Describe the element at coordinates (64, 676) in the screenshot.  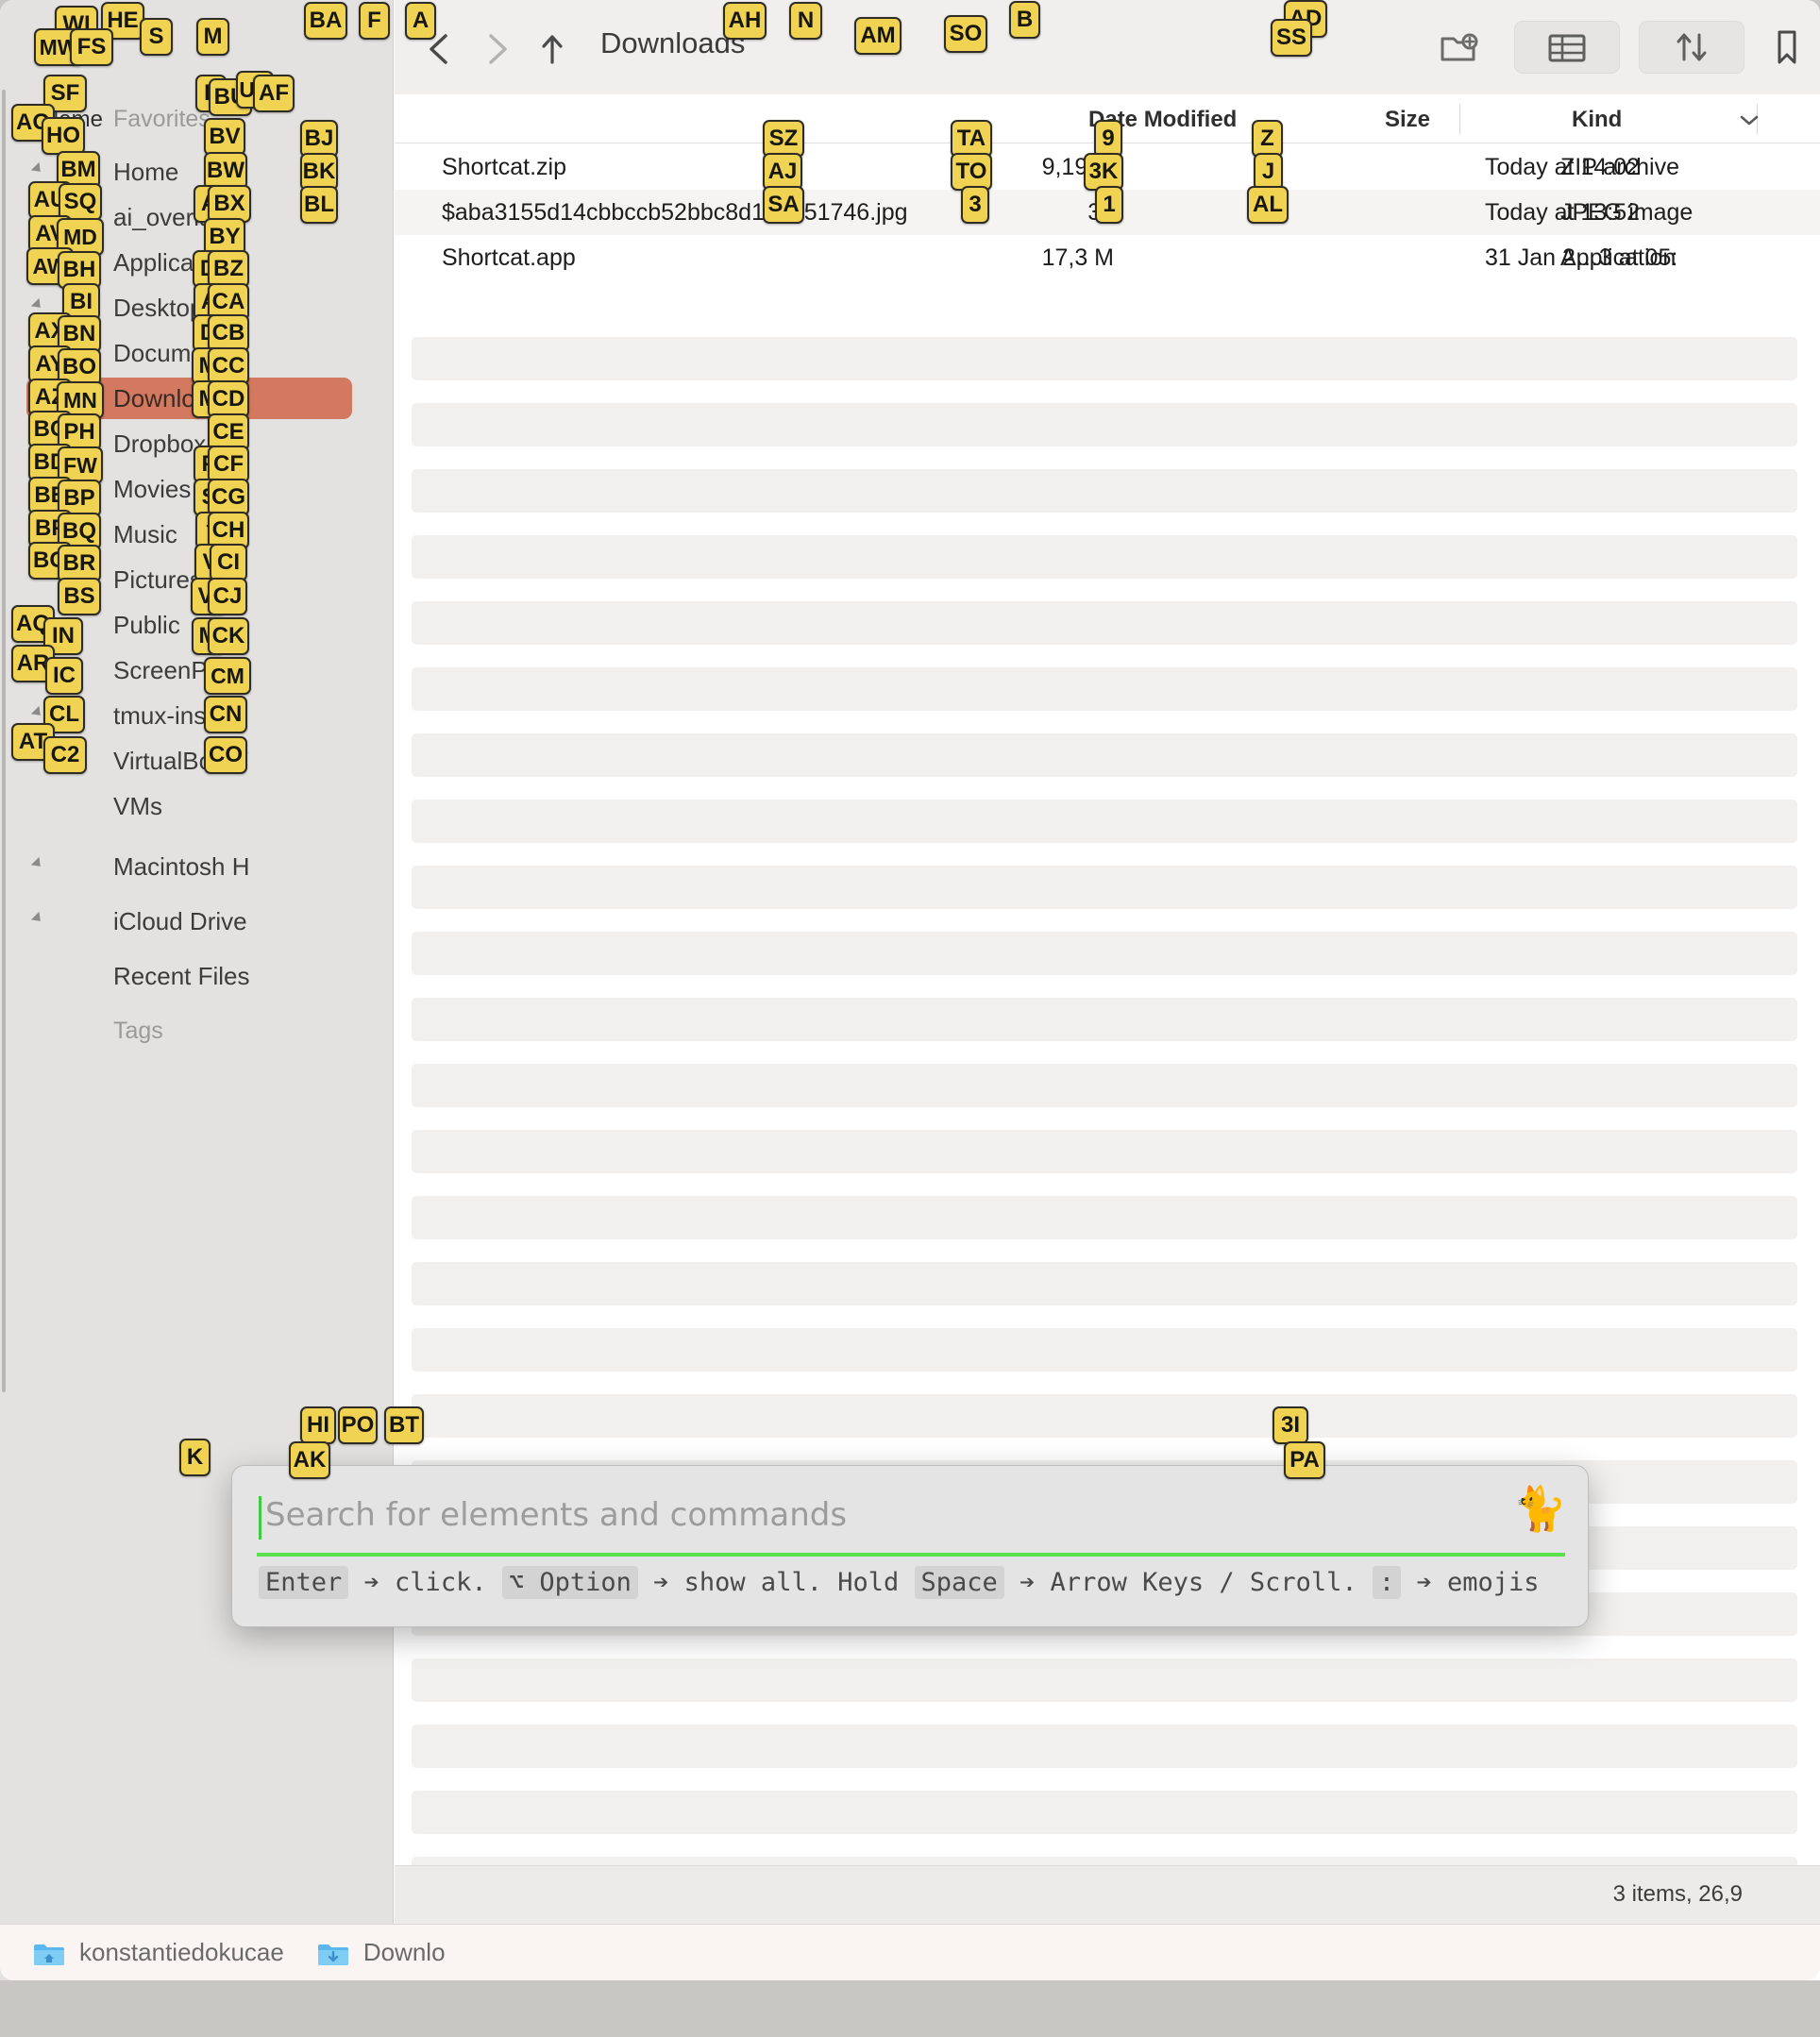
I see `shortcat-hint-label: IC` at that location.